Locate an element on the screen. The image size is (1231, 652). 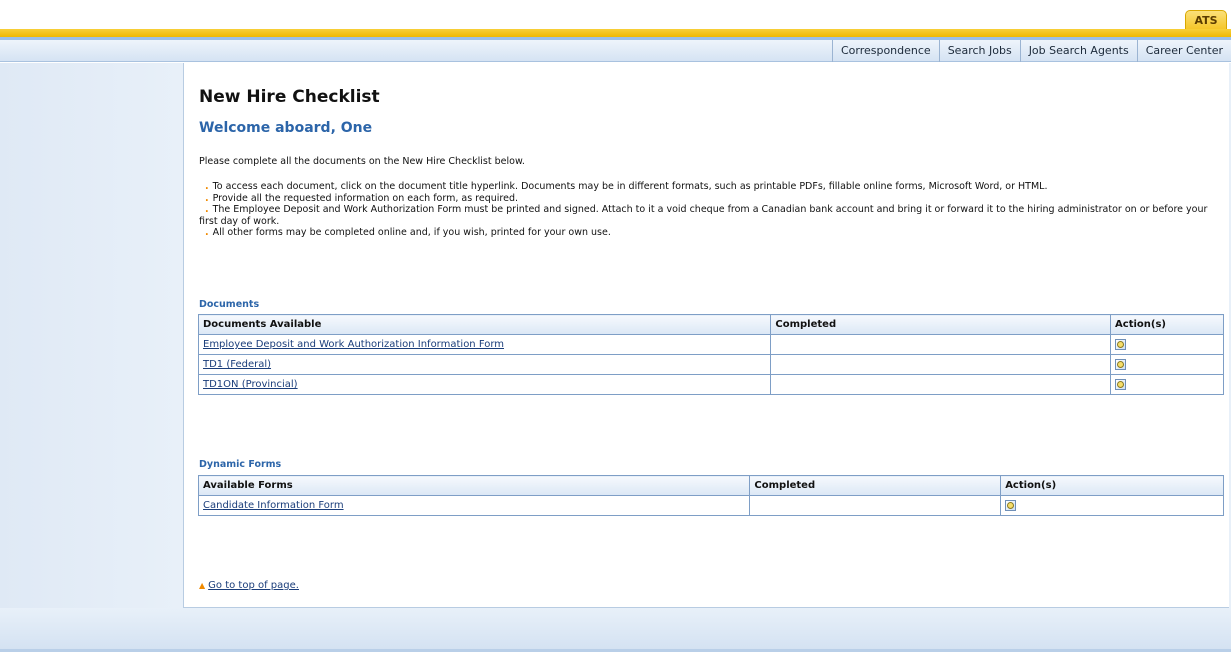
header-gold-strip is located at coordinates (615, 33).